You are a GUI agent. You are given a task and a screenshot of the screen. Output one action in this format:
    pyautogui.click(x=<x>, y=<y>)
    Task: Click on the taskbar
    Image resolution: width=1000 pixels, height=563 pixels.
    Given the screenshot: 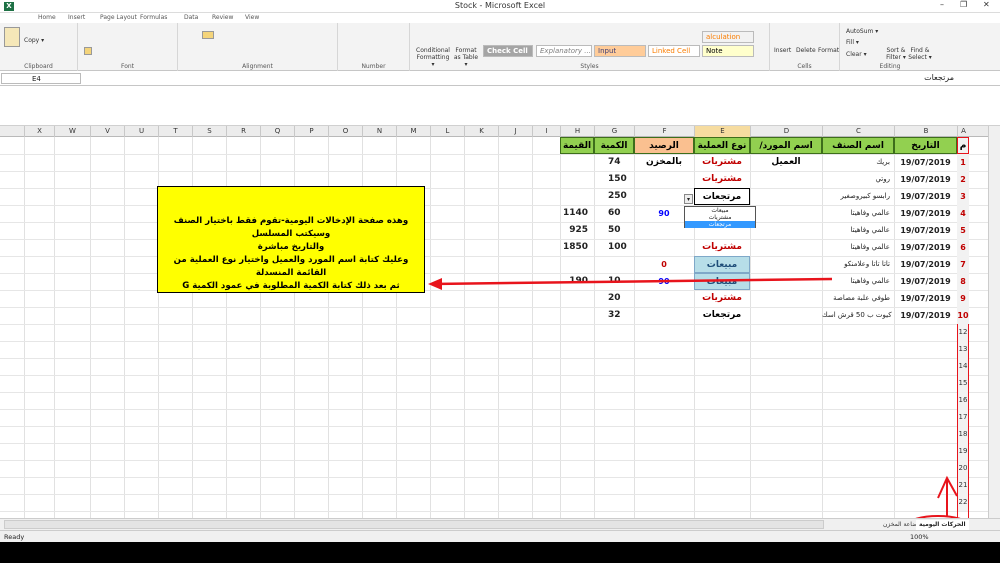 What is the action you would take?
    pyautogui.click(x=500, y=552)
    